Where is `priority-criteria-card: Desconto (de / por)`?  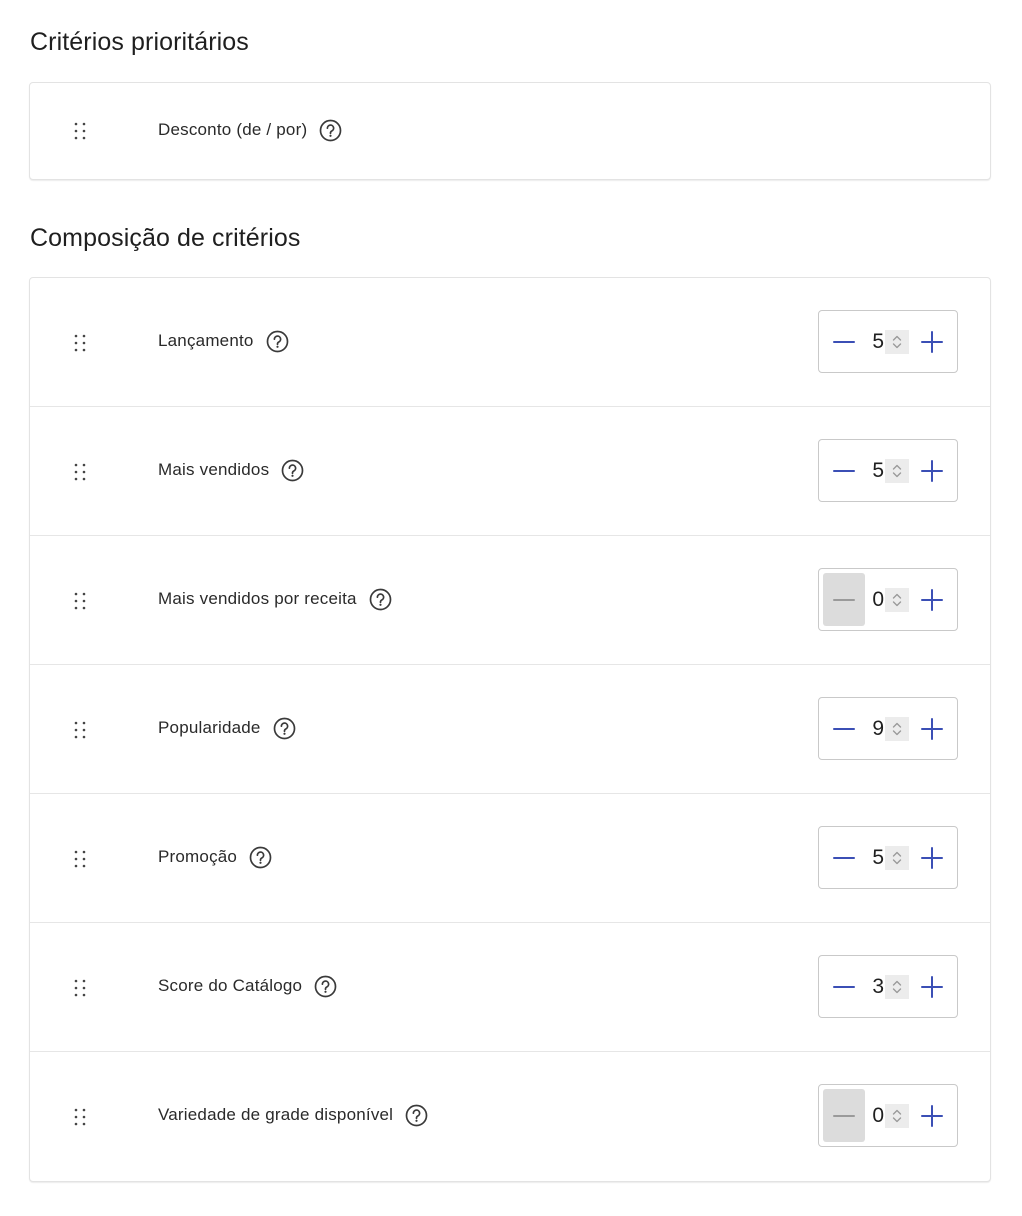
priority-criteria-card: Desconto (de / por) is located at coordinates (510, 131).